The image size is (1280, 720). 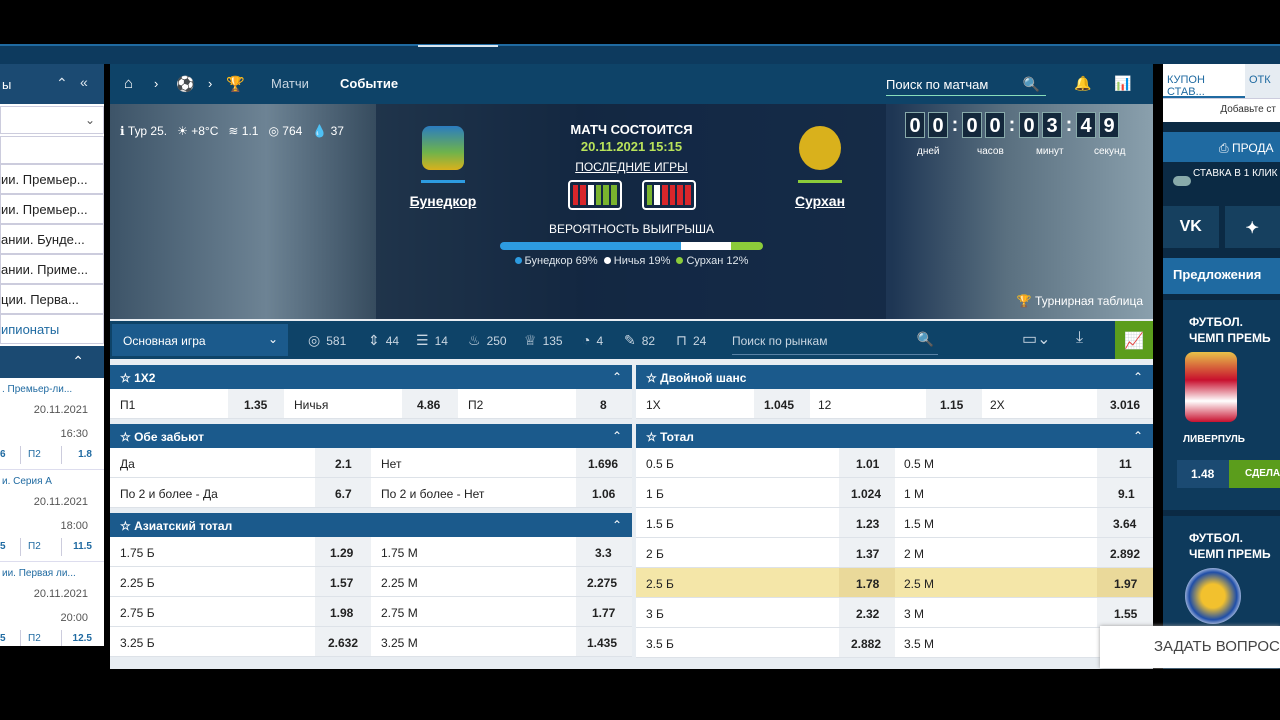 What do you see at coordinates (343, 643) in the screenshot?
I see `odd-value: 2.632` at bounding box center [343, 643].